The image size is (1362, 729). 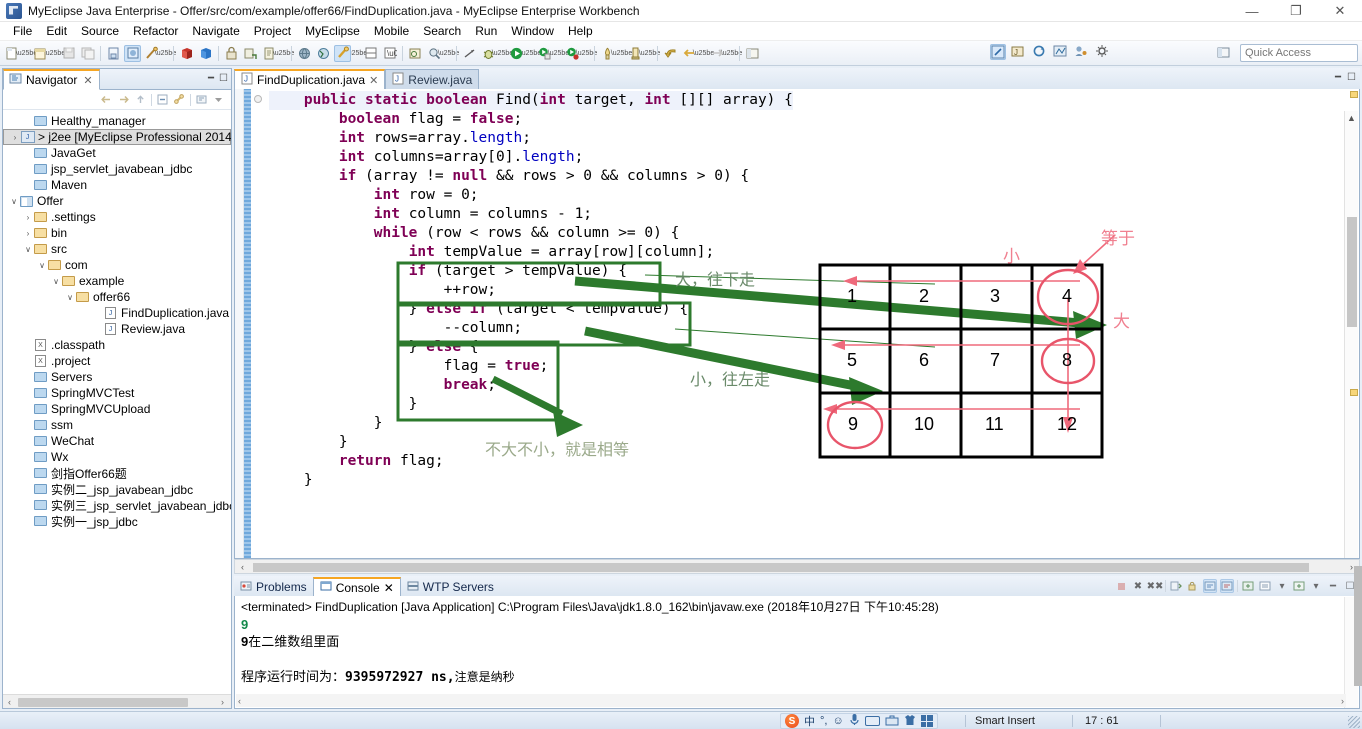 I want to click on ime-keyboard-icon, so click(x=872, y=721).